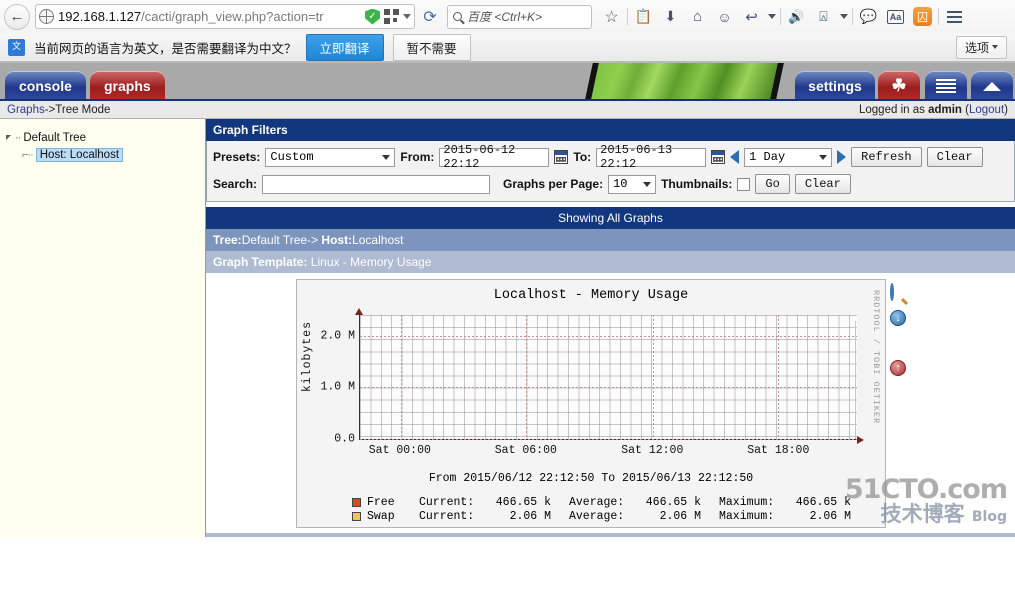 This screenshot has width=1015, height=597. Describe the element at coordinates (17, 16) in the screenshot. I see `back-button: ←` at that location.